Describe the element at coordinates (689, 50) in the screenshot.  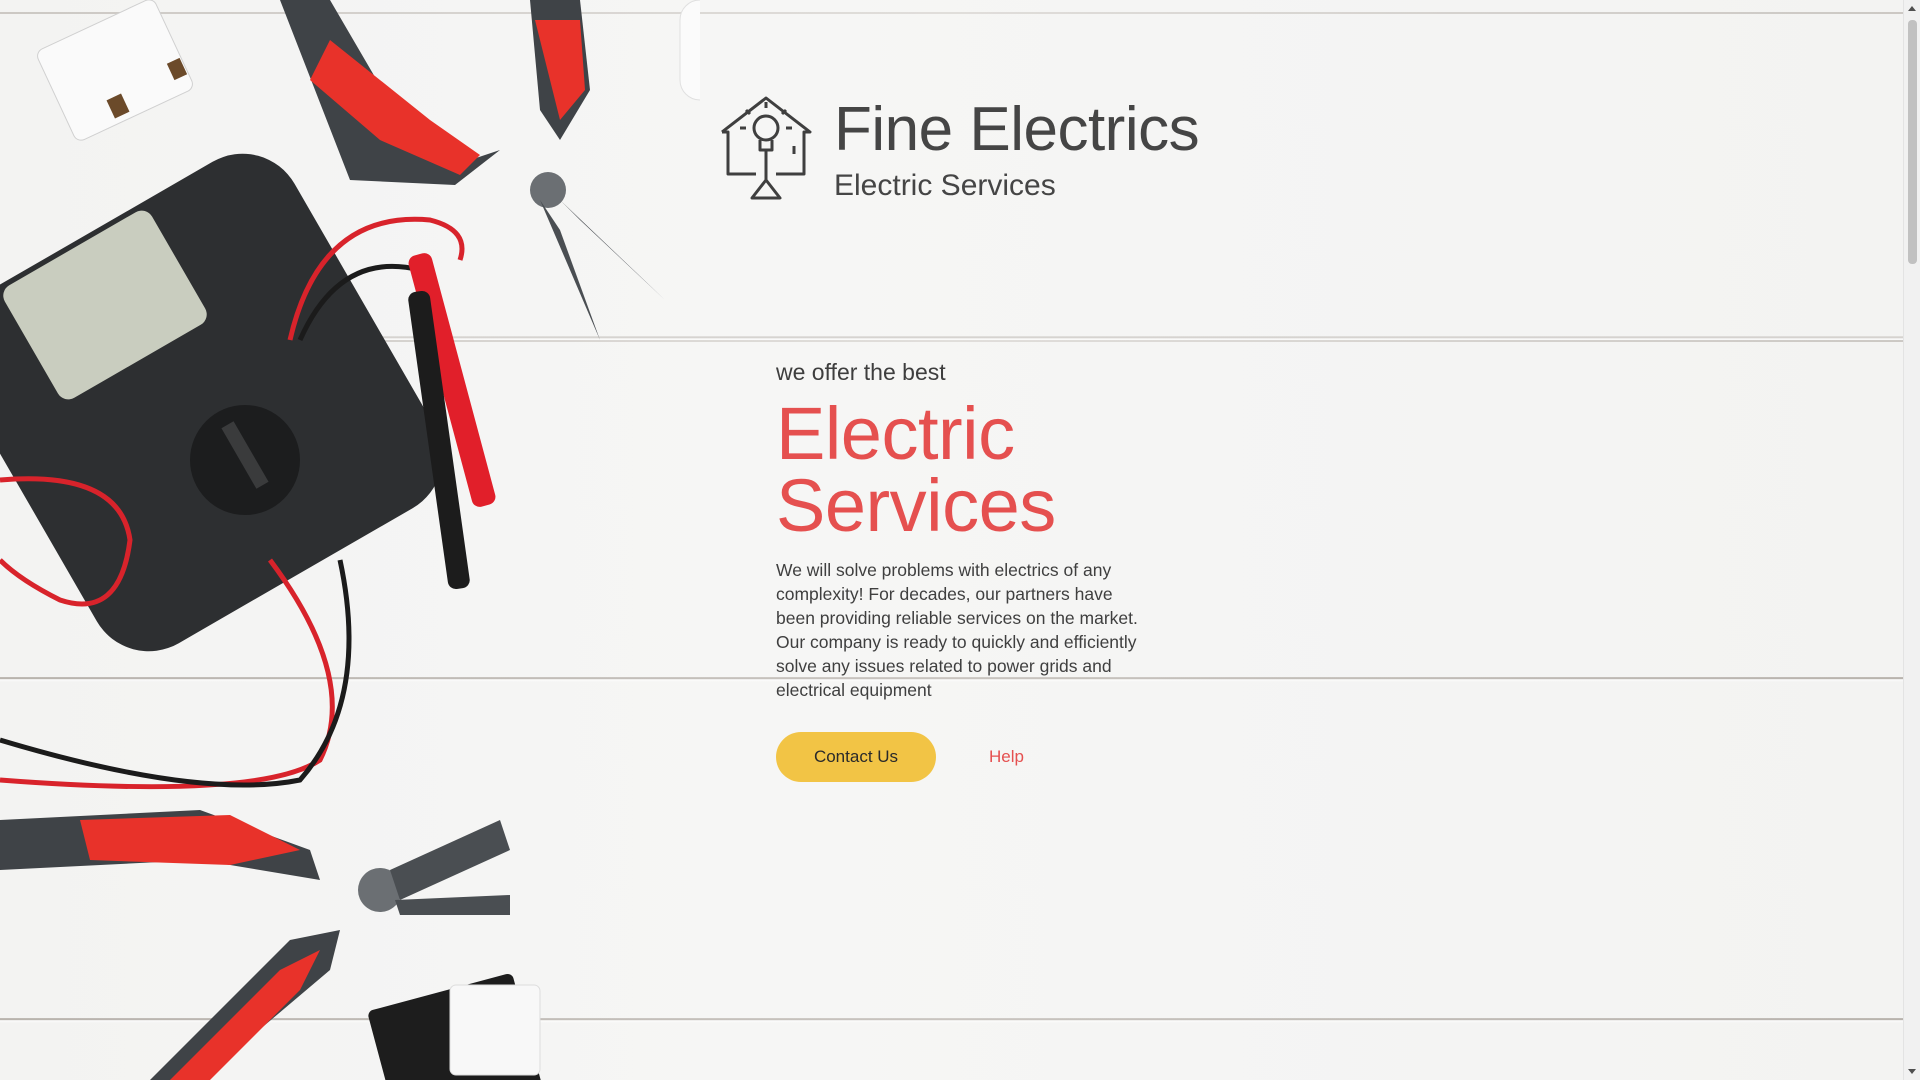
I see `tube-image` at that location.